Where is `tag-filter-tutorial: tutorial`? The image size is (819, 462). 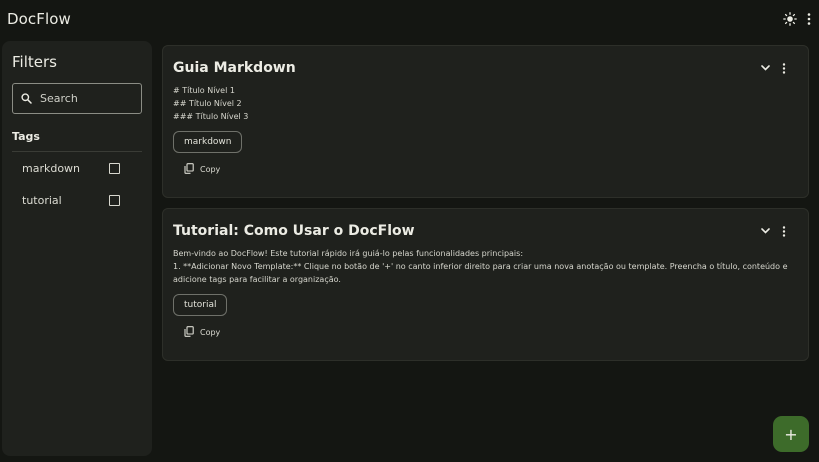 tag-filter-tutorial: tutorial is located at coordinates (77, 200).